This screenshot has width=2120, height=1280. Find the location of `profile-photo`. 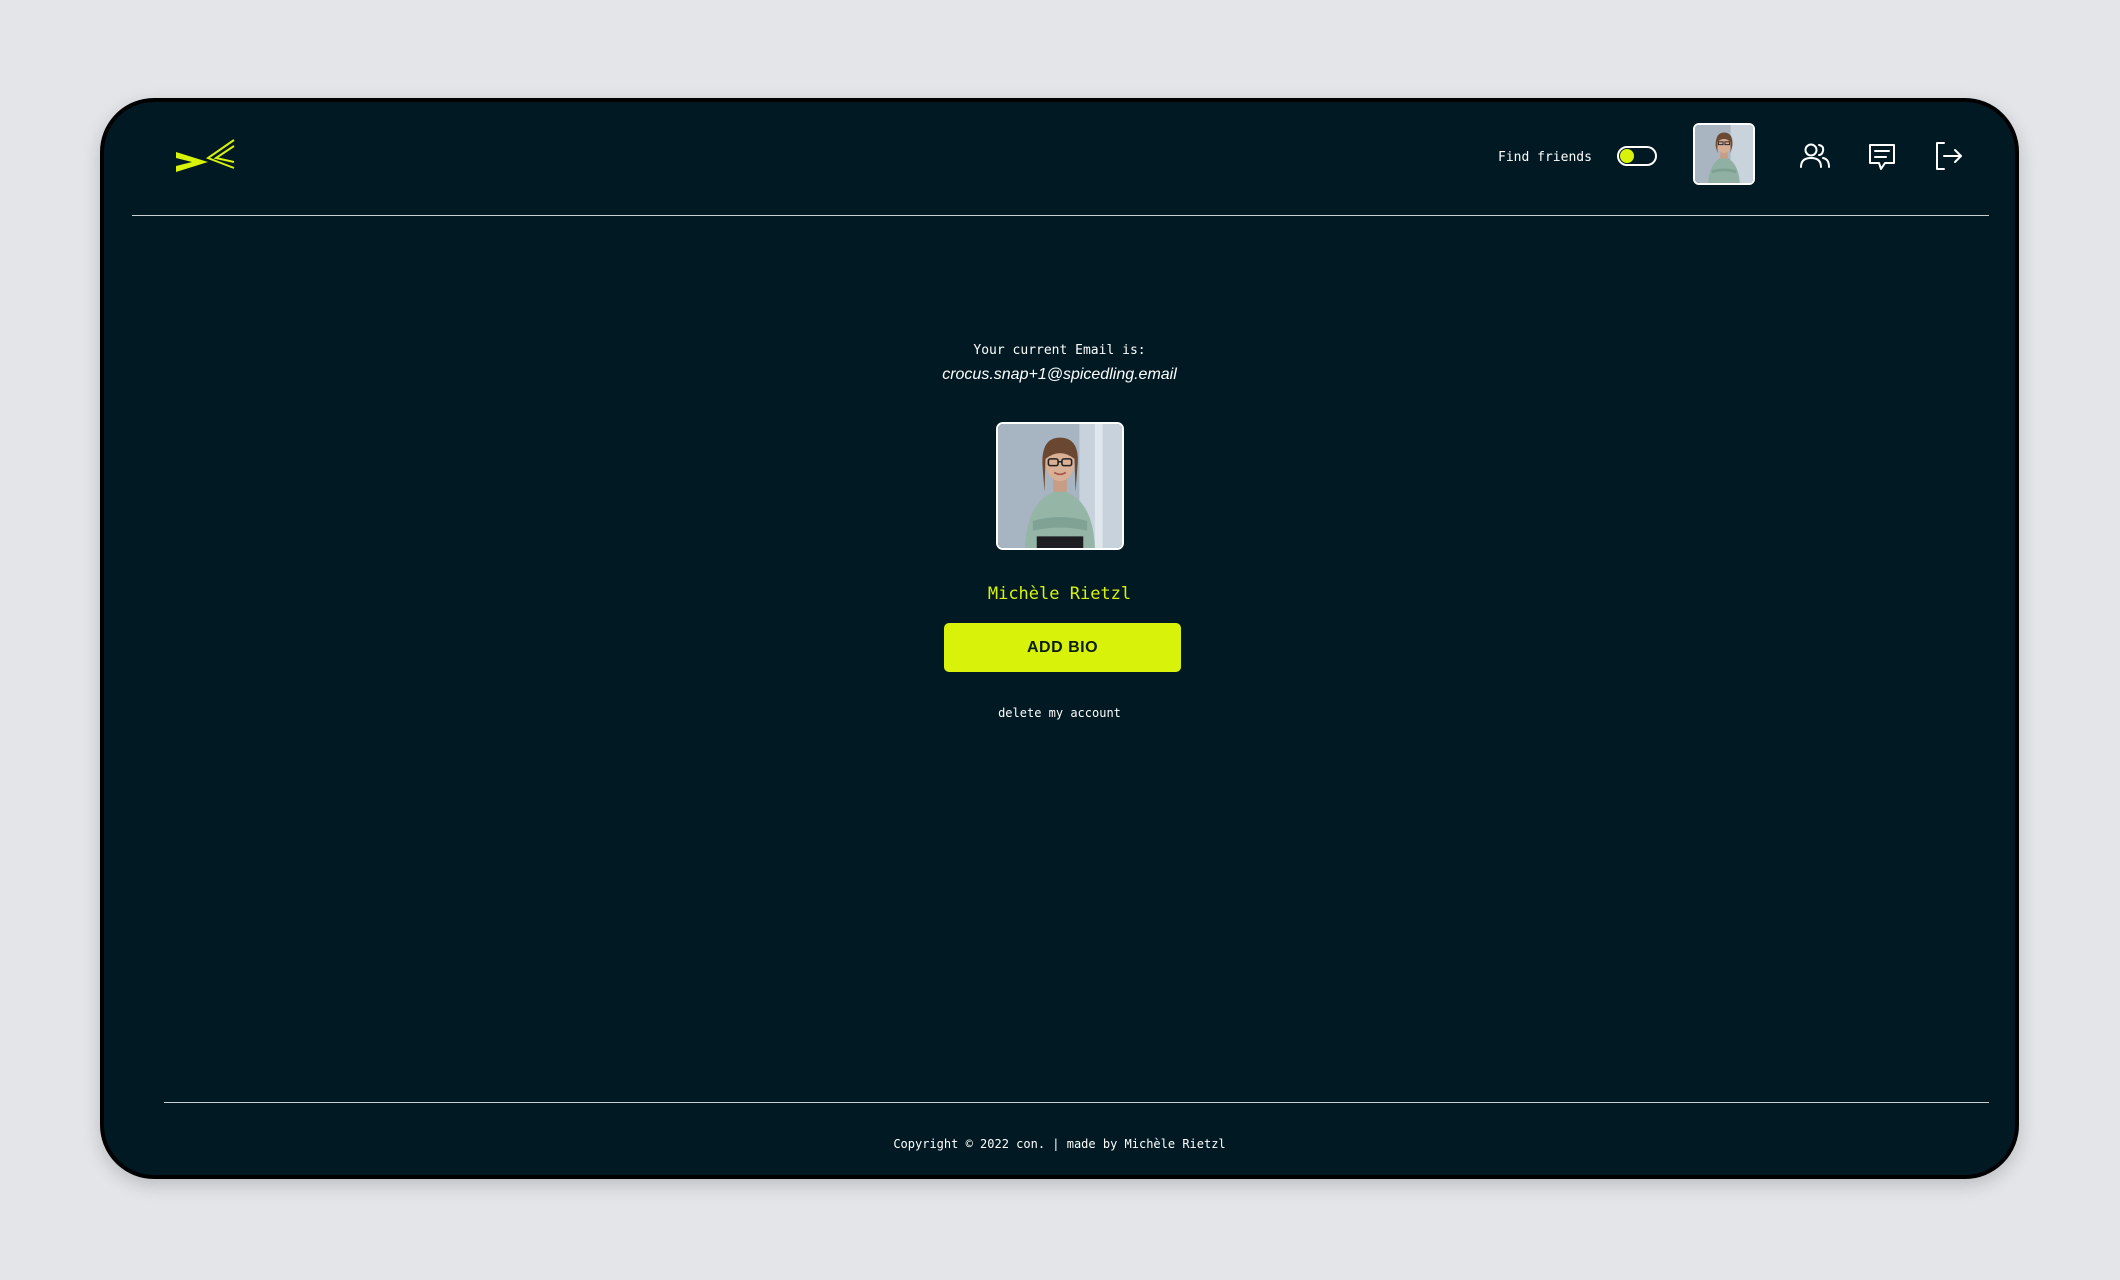

profile-photo is located at coordinates (1060, 486).